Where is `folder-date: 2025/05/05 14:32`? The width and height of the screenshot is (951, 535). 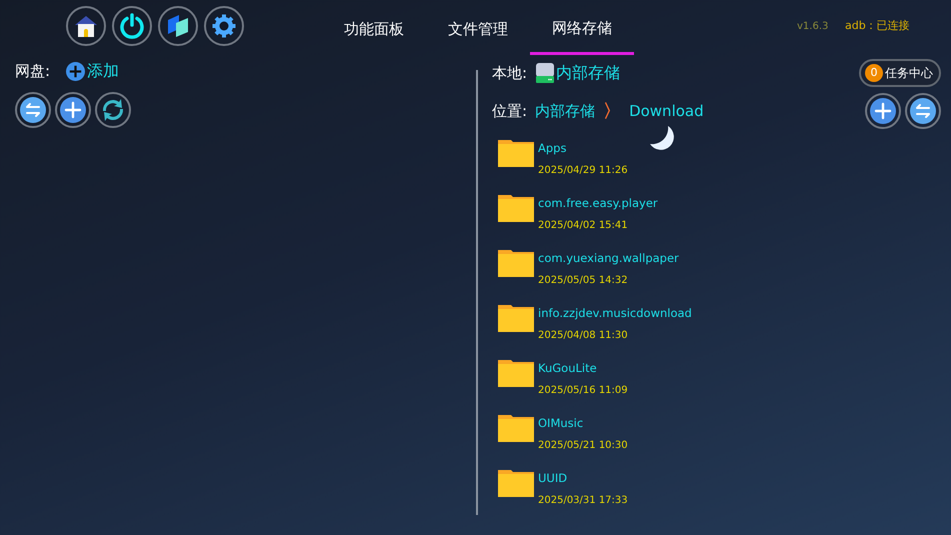
folder-date: 2025/05/05 14:32 is located at coordinates (583, 281).